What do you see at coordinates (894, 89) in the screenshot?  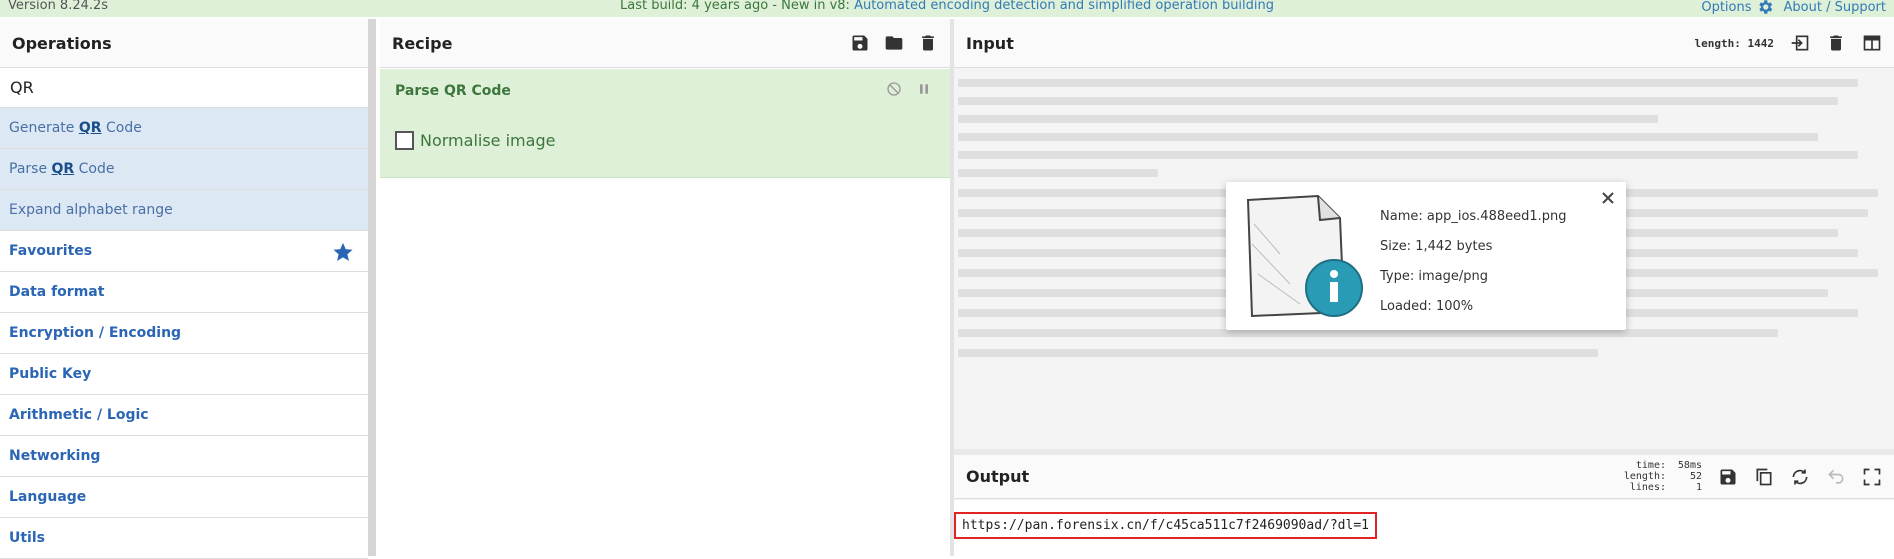 I see `disable-icon` at bounding box center [894, 89].